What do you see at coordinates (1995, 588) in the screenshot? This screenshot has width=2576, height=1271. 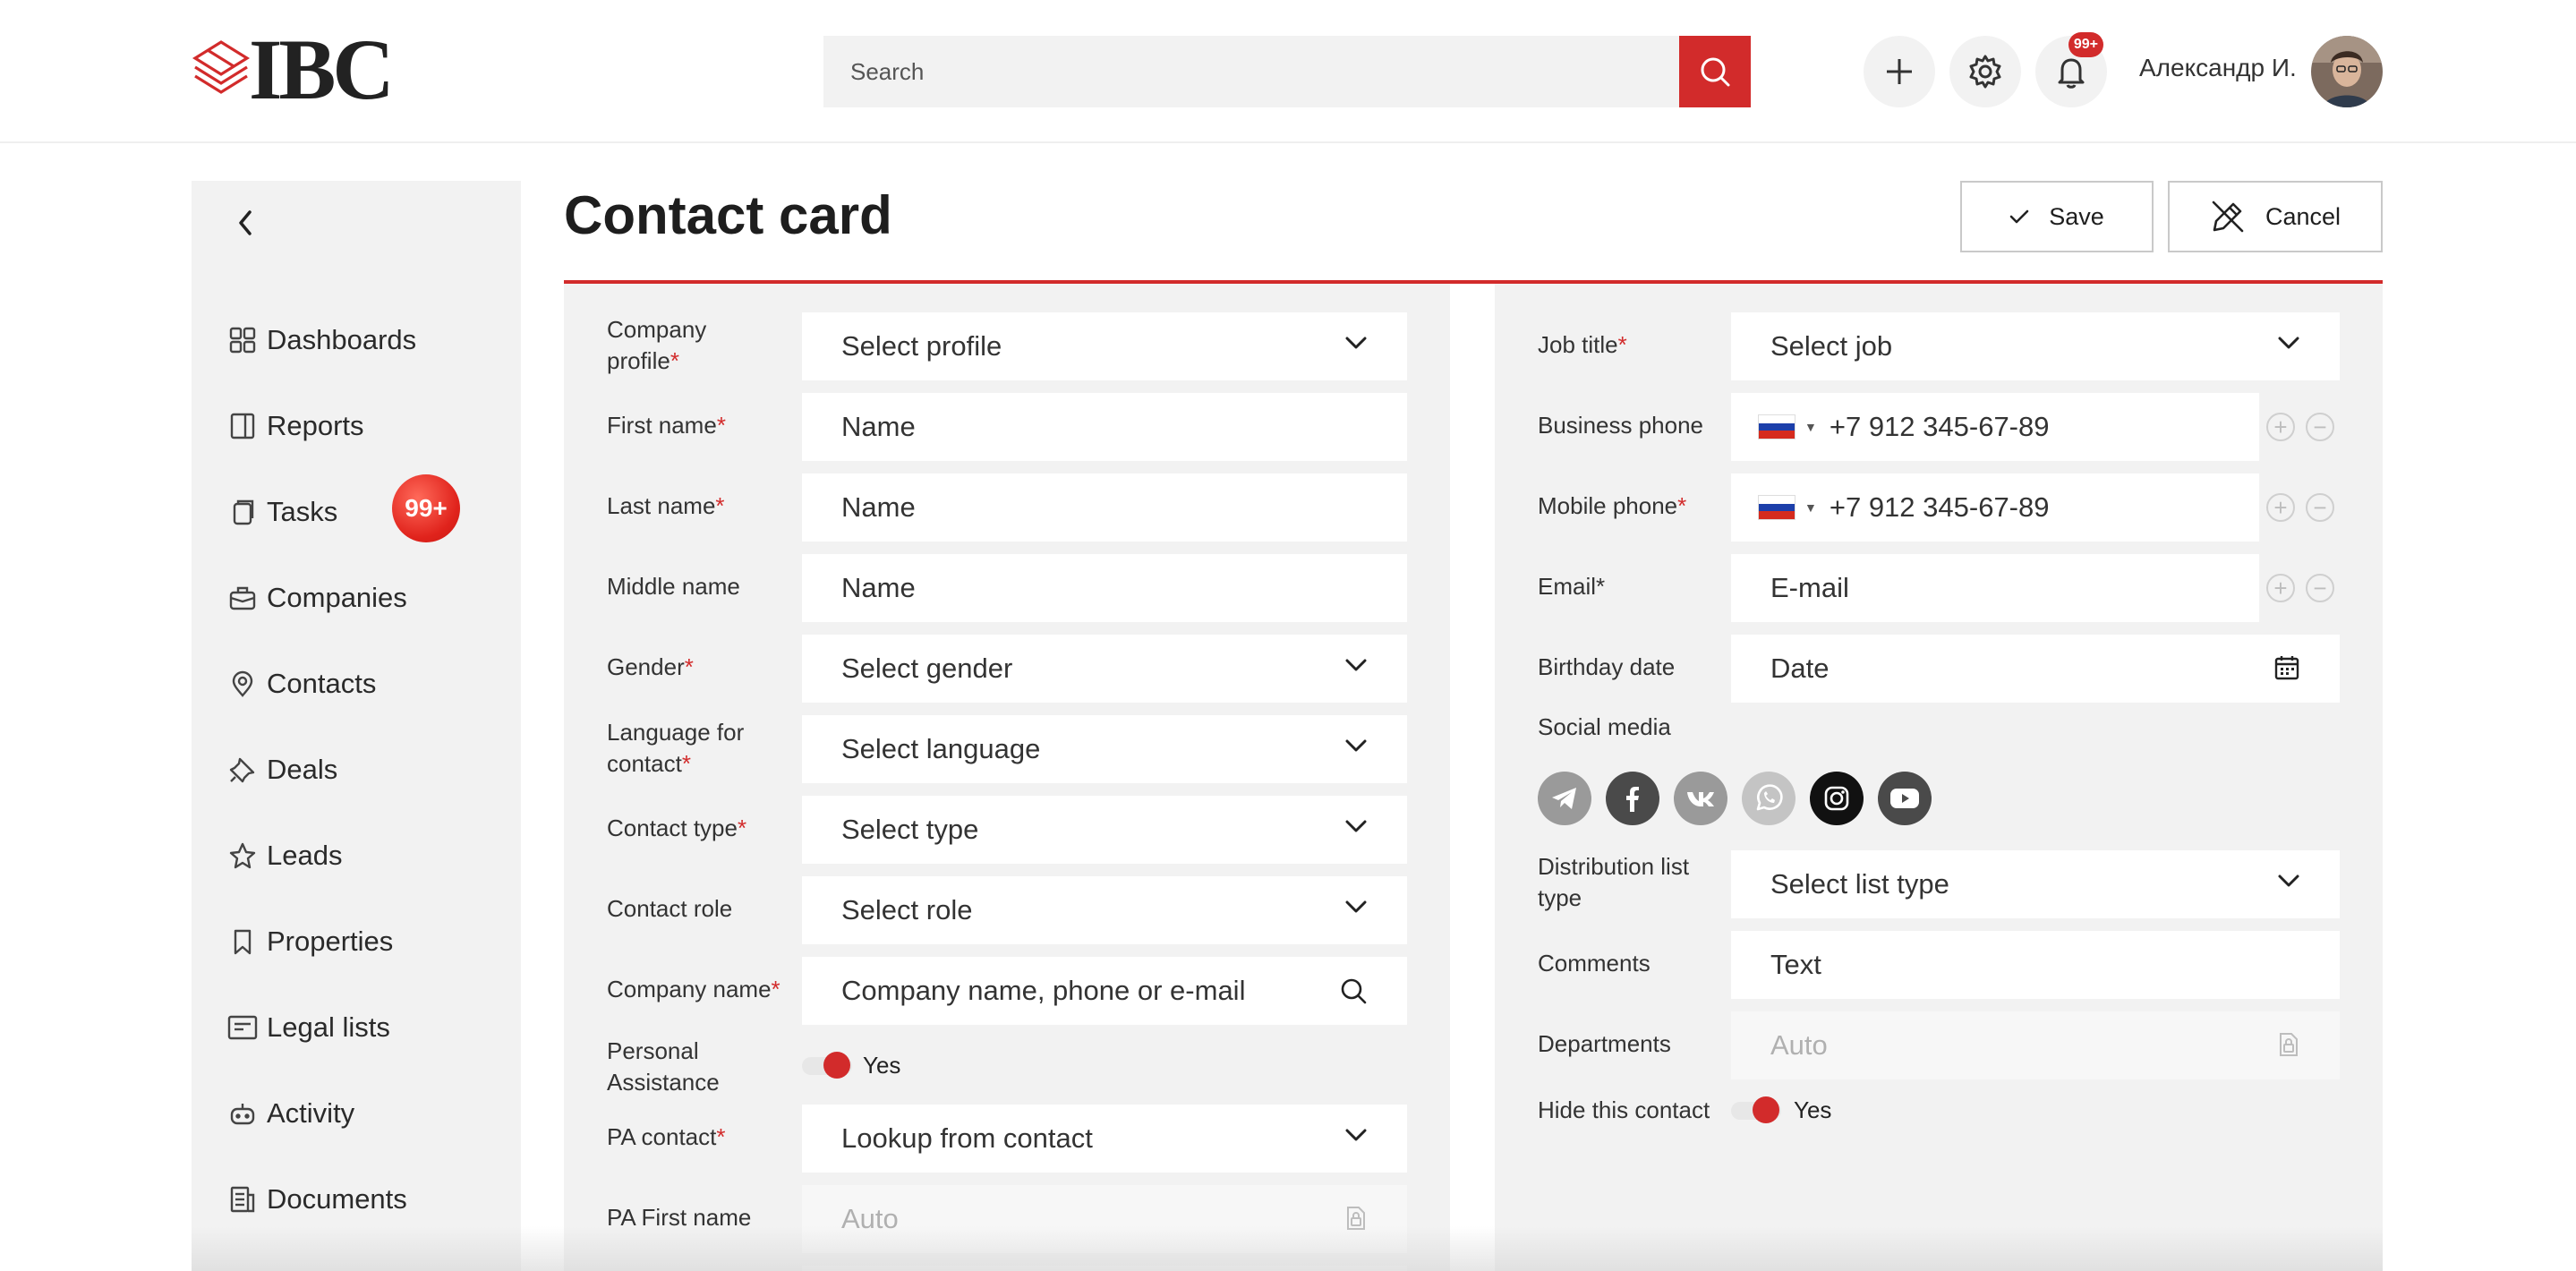 I see `email-field: E-mail` at bounding box center [1995, 588].